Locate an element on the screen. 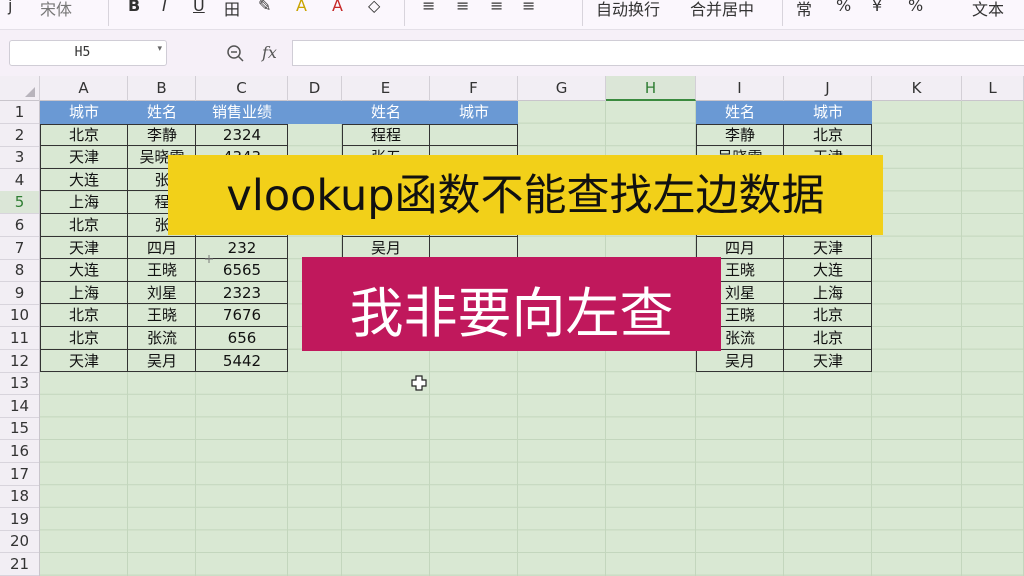 This screenshot has height=576, width=1024. row-header-8: 8 is located at coordinates (19, 271).